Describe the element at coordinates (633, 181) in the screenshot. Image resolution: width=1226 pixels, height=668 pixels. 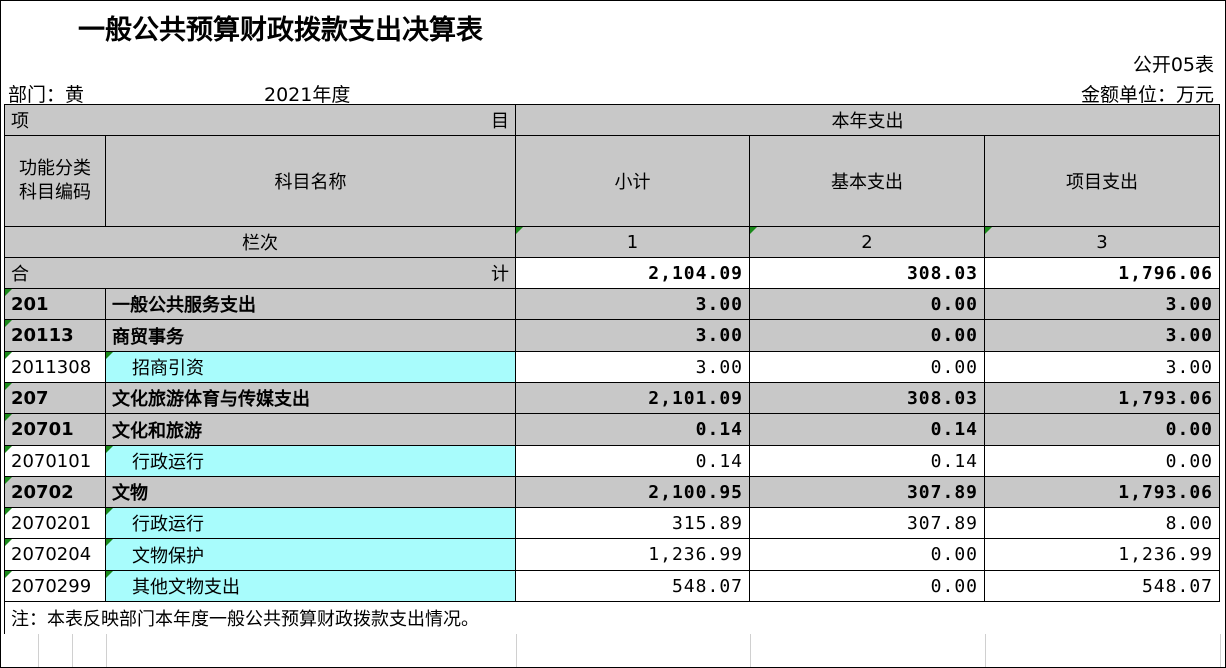
I see `header-subtotal: 小计` at that location.